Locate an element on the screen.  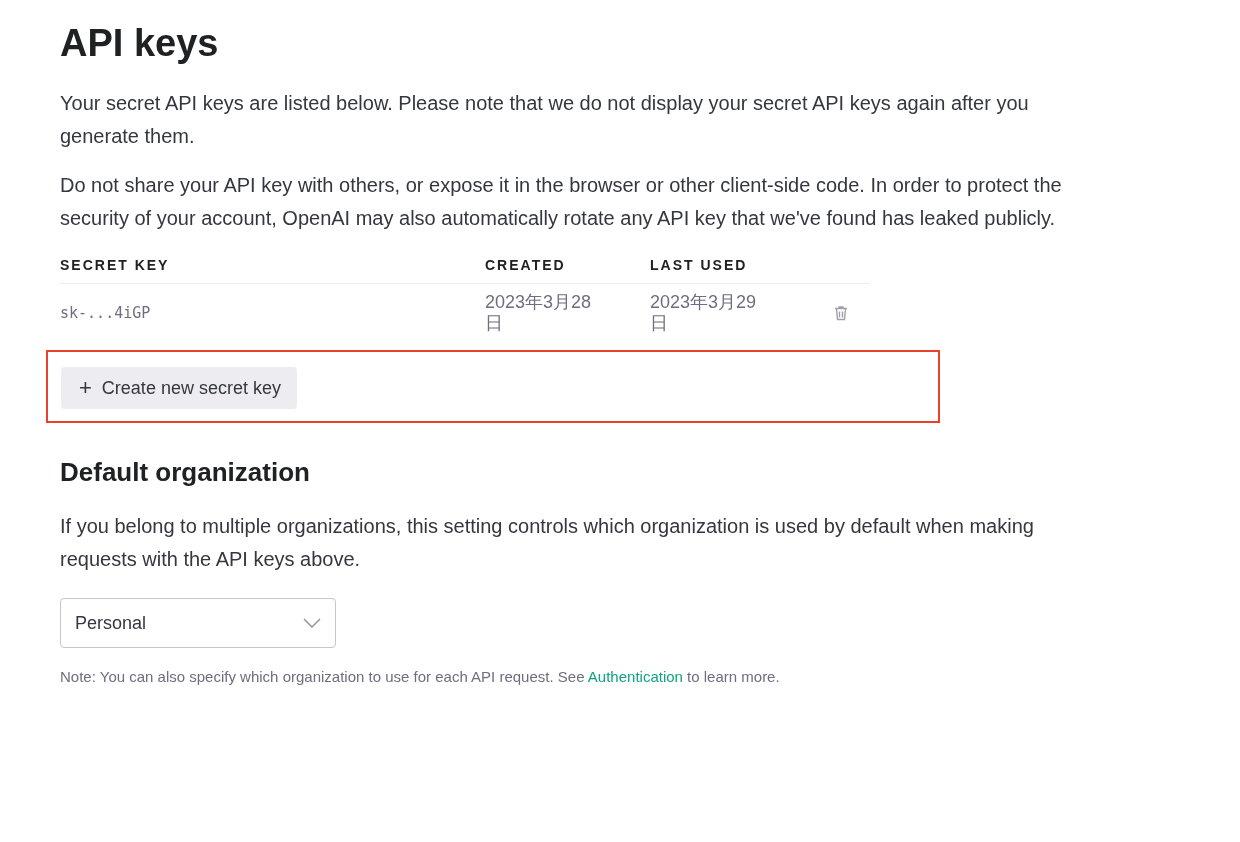
chevron-down-icon is located at coordinates (312, 623).